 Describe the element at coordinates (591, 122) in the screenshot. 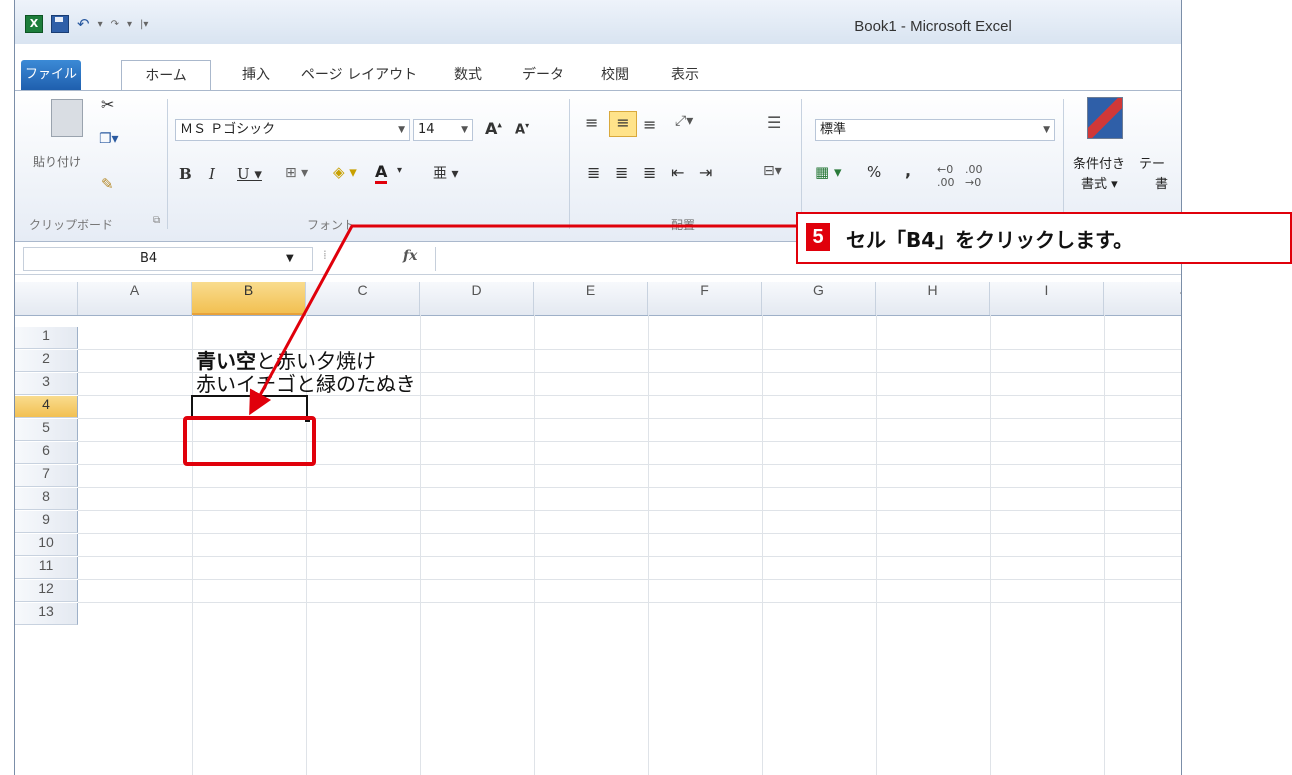

I see `align-top-icon: ≡` at that location.